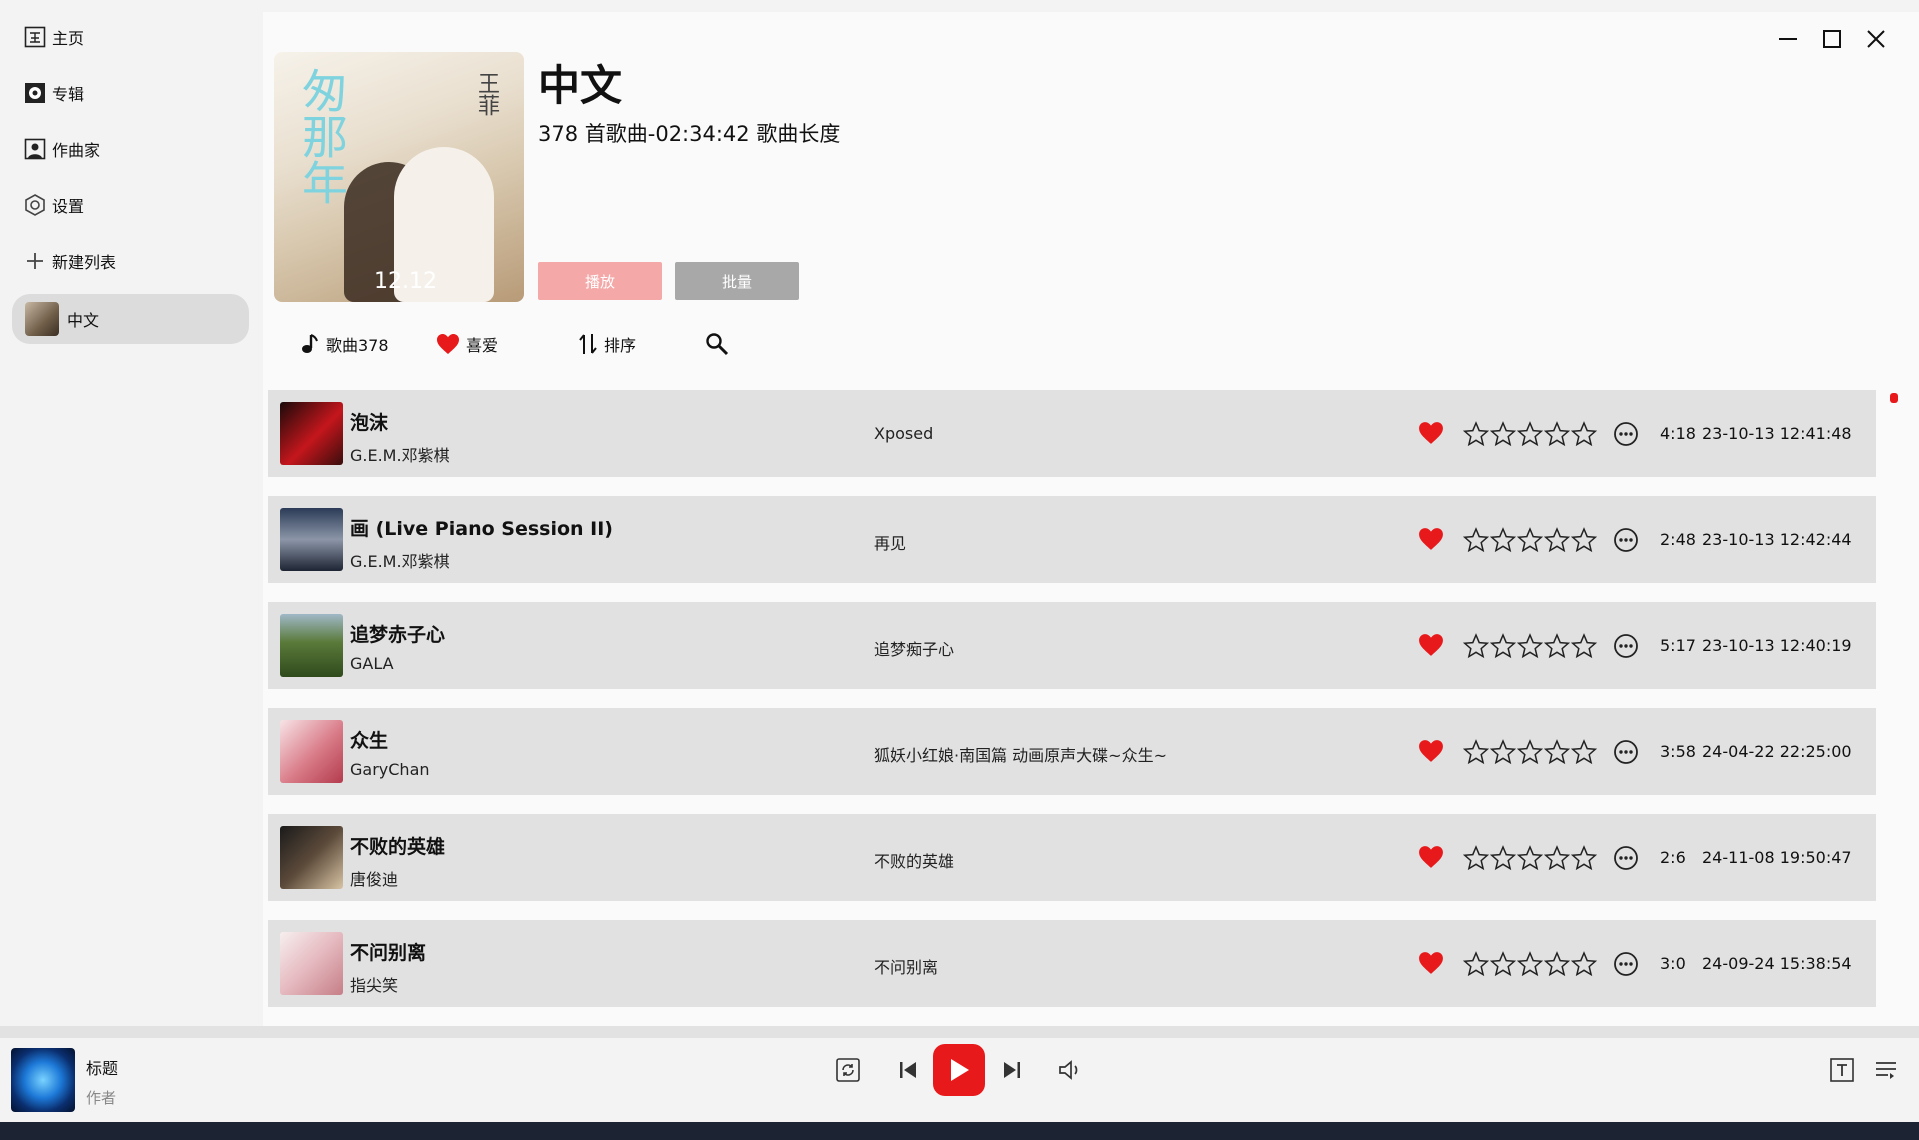 The width and height of the screenshot is (1919, 1140). I want to click on song-album: 追梦痴子心, so click(914, 648).